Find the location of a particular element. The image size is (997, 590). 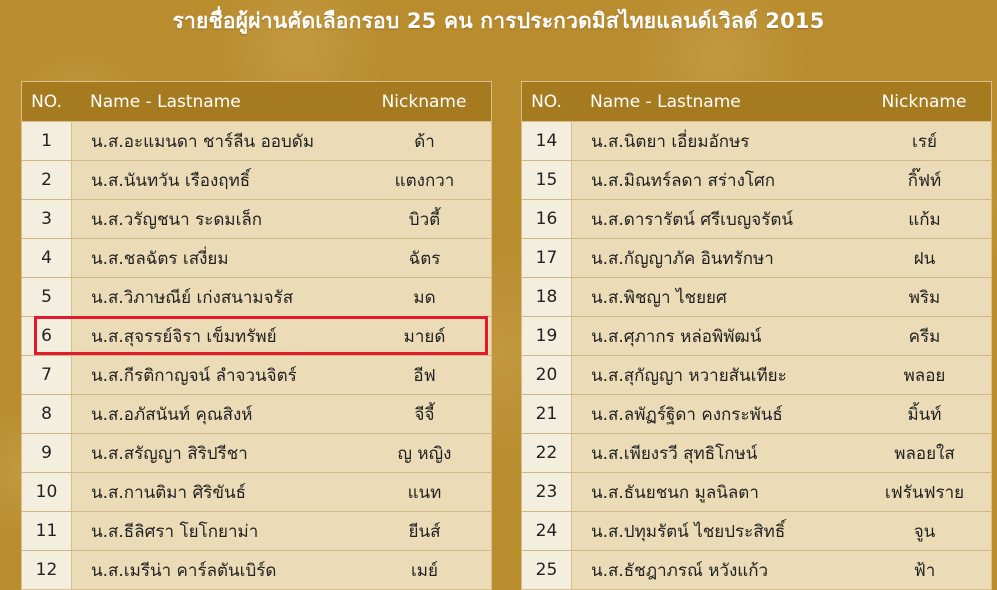

row-number: 1 is located at coordinates (47, 141).